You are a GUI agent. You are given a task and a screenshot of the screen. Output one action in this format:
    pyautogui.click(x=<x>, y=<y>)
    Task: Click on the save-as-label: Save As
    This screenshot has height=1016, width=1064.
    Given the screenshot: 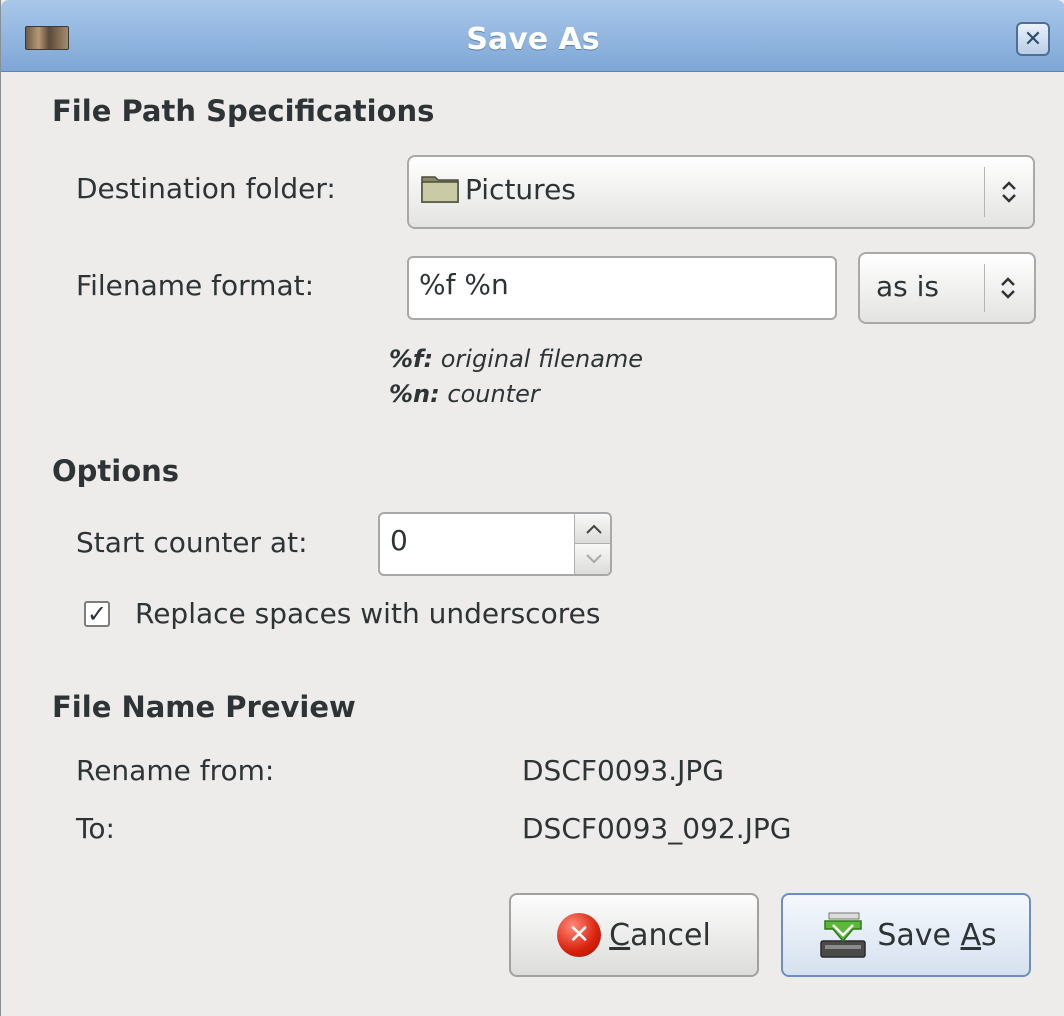 What is the action you would take?
    pyautogui.click(x=937, y=935)
    